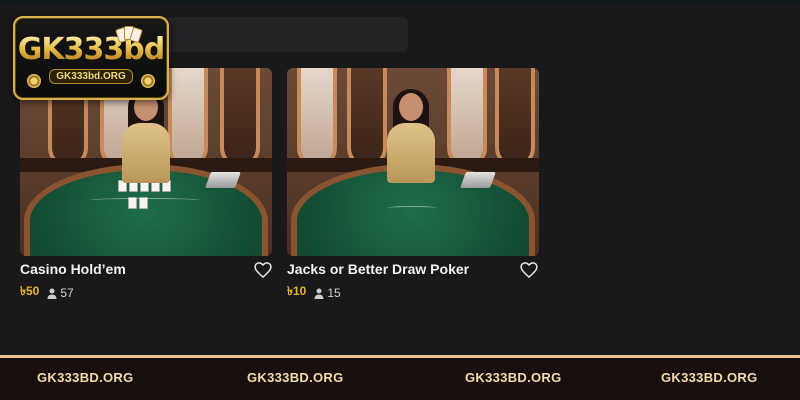 This screenshot has width=800, height=400. Describe the element at coordinates (334, 293) in the screenshot. I see `player-count-value: 15` at that location.